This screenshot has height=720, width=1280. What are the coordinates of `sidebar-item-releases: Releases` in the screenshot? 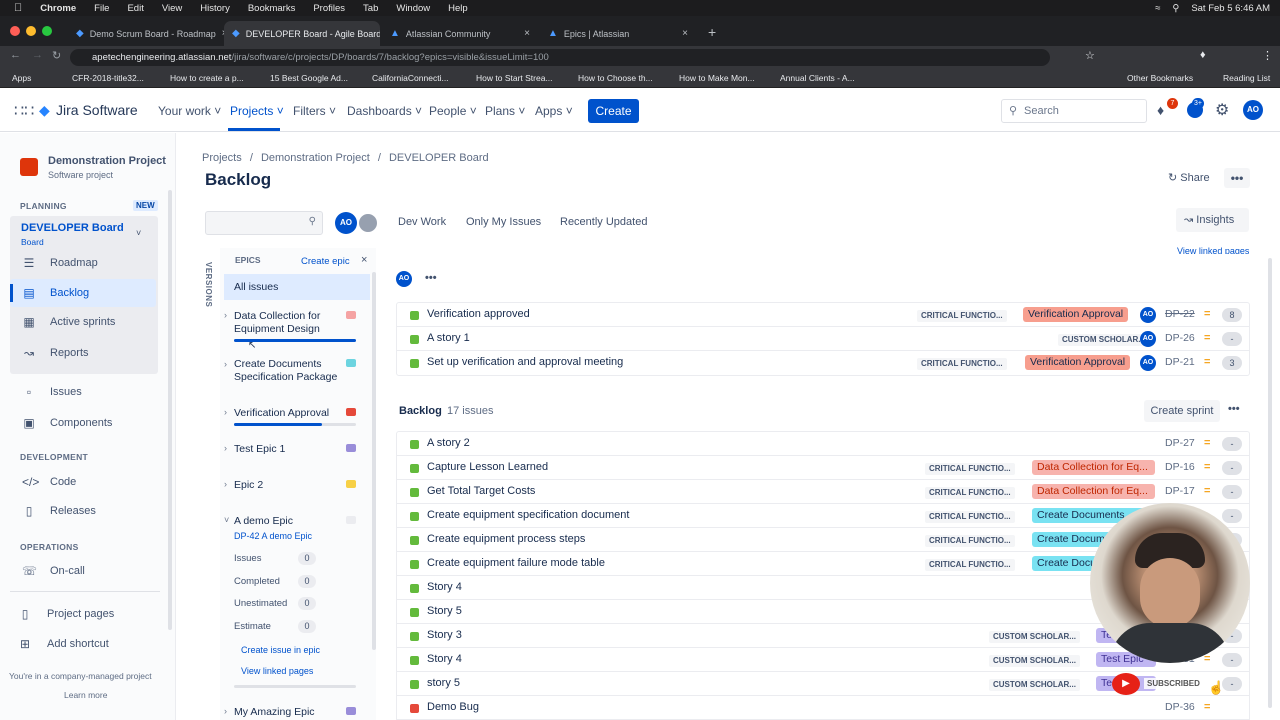 It's located at (73, 511).